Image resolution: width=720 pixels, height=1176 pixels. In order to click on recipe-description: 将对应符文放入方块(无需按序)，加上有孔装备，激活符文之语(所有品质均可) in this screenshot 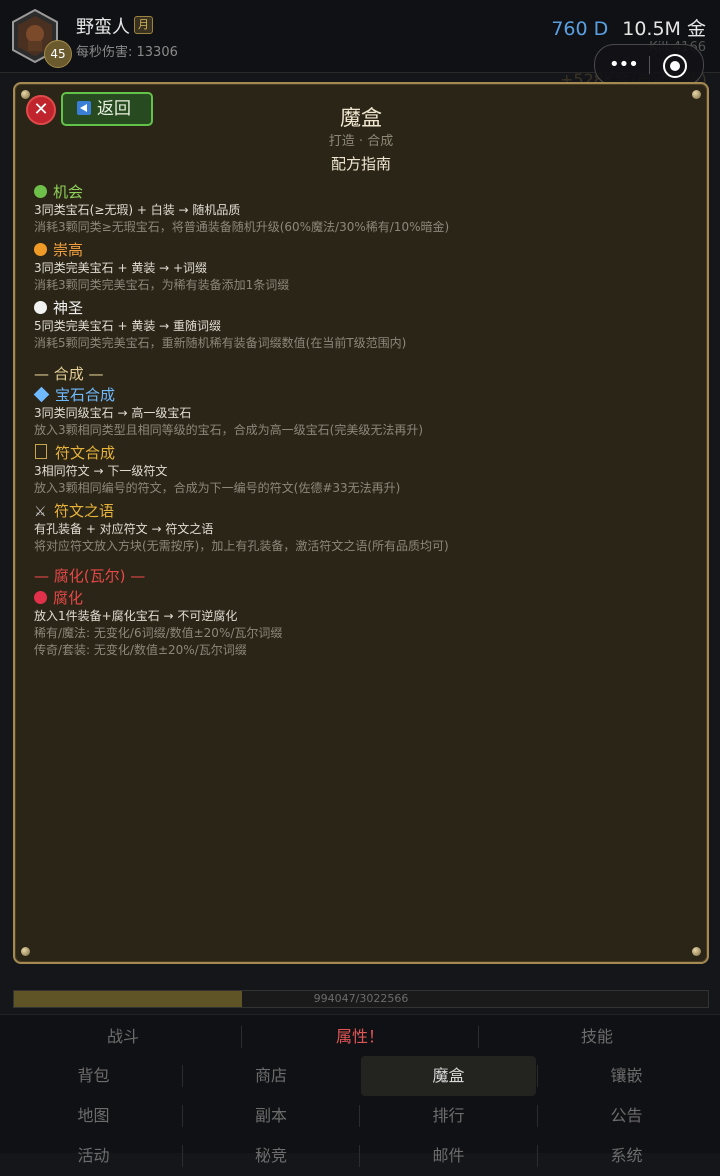, I will do `click(241, 546)`.